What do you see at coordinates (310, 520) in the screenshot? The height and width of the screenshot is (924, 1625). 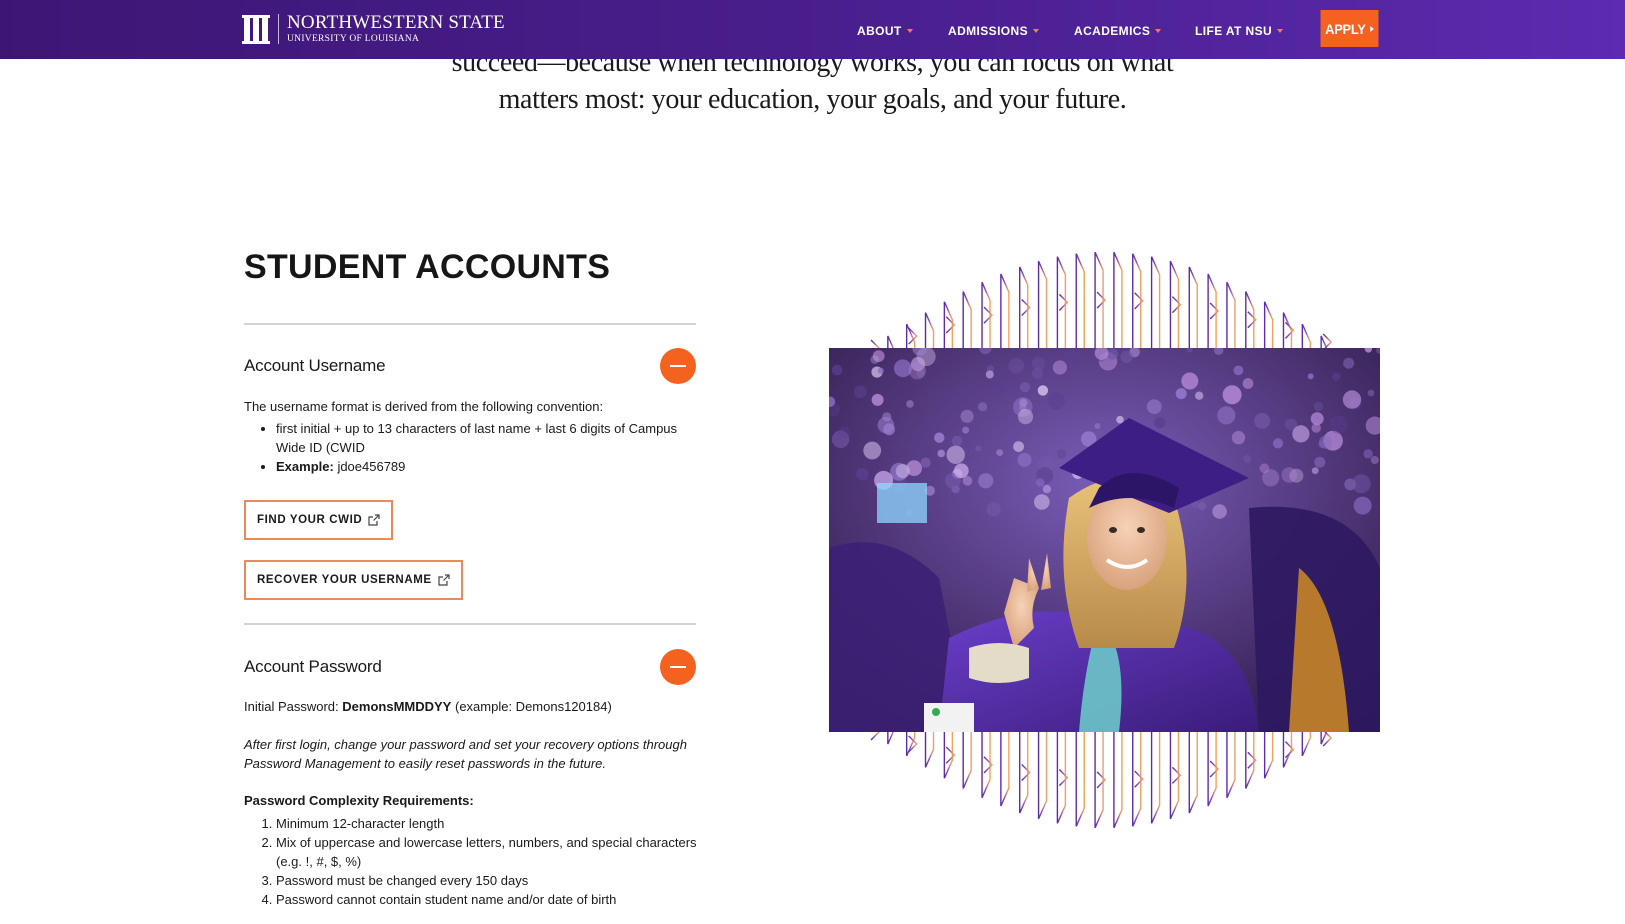 I see `find-cwid-label: FIND YOUR CWID` at bounding box center [310, 520].